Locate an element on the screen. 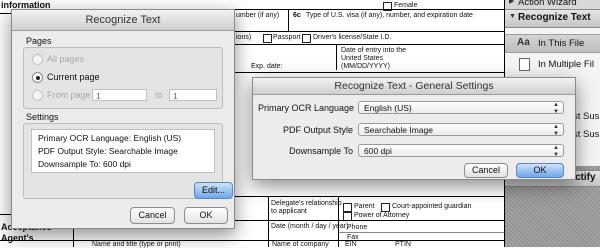  date-signed-label: Date (month / day / year) is located at coordinates (310, 226).